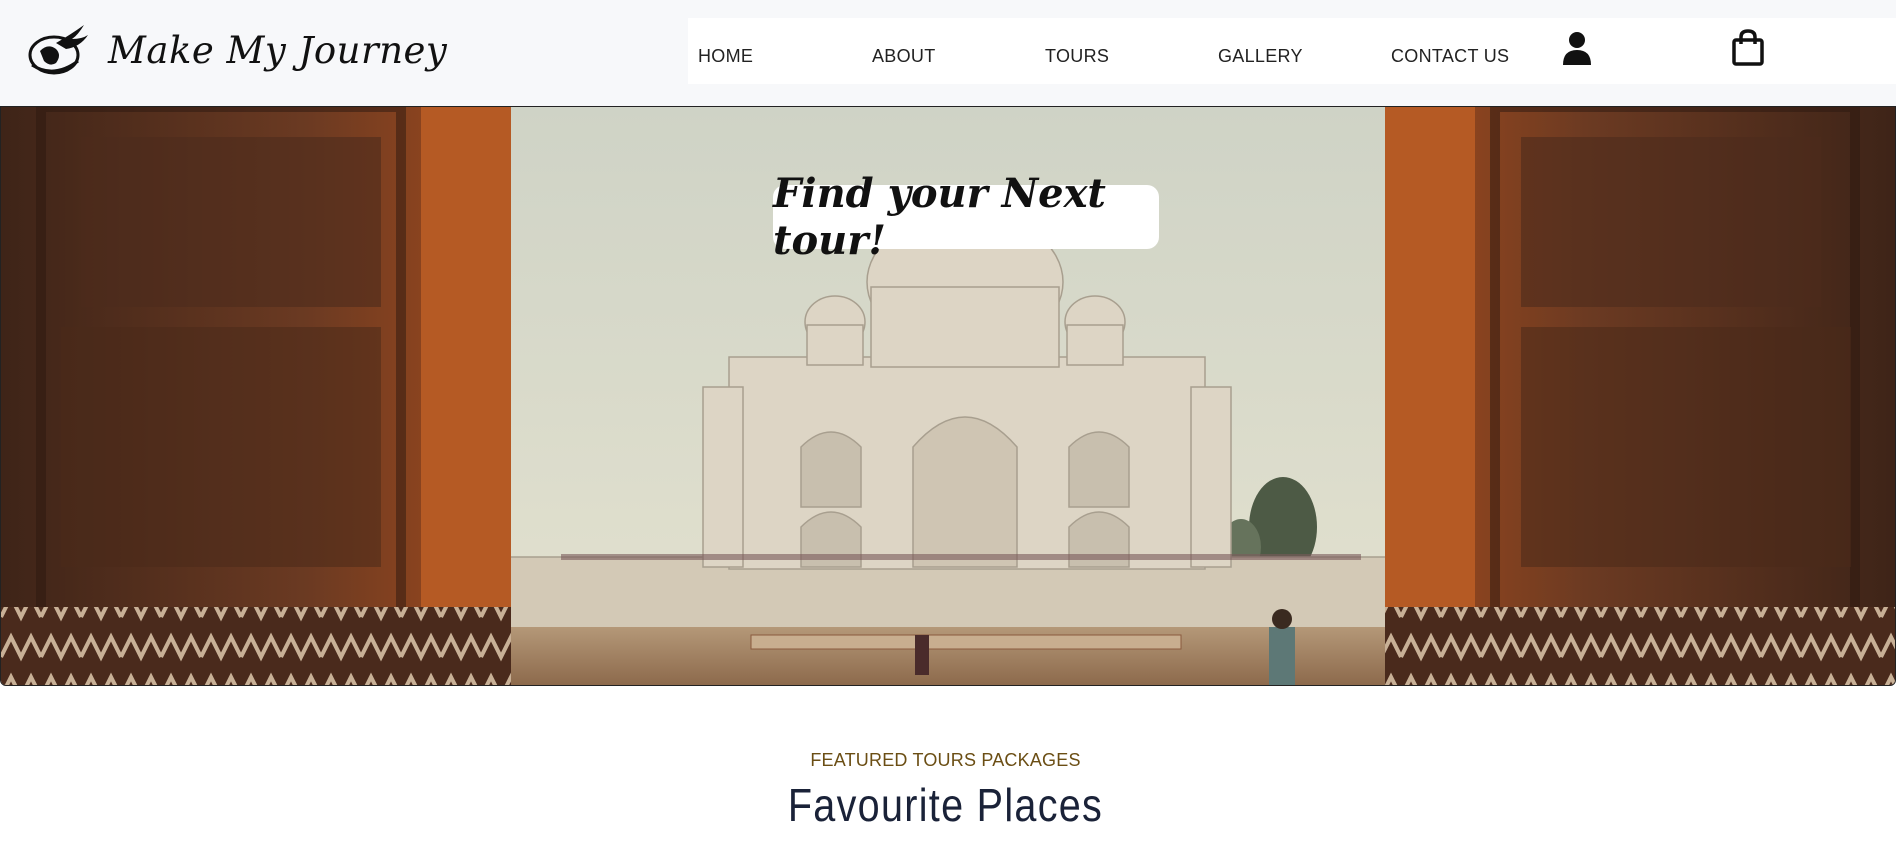 Image resolution: width=1896 pixels, height=862 pixels. I want to click on brand-logo: Make My Journey, so click(236, 50).